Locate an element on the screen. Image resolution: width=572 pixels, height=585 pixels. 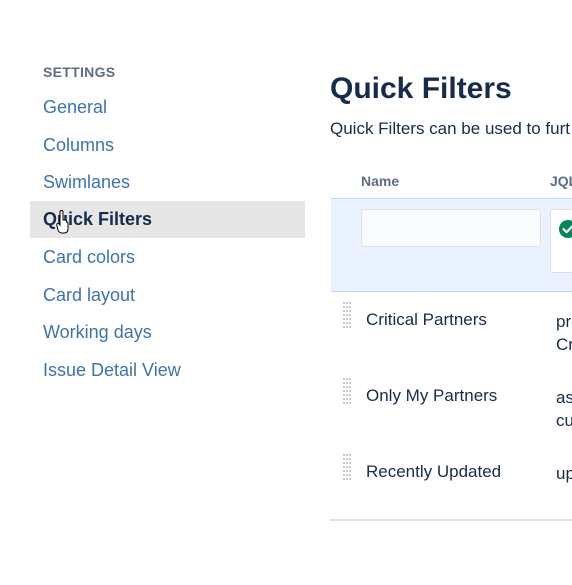
sidebar-item-swimlanes: Swimlanes is located at coordinates (167, 182).